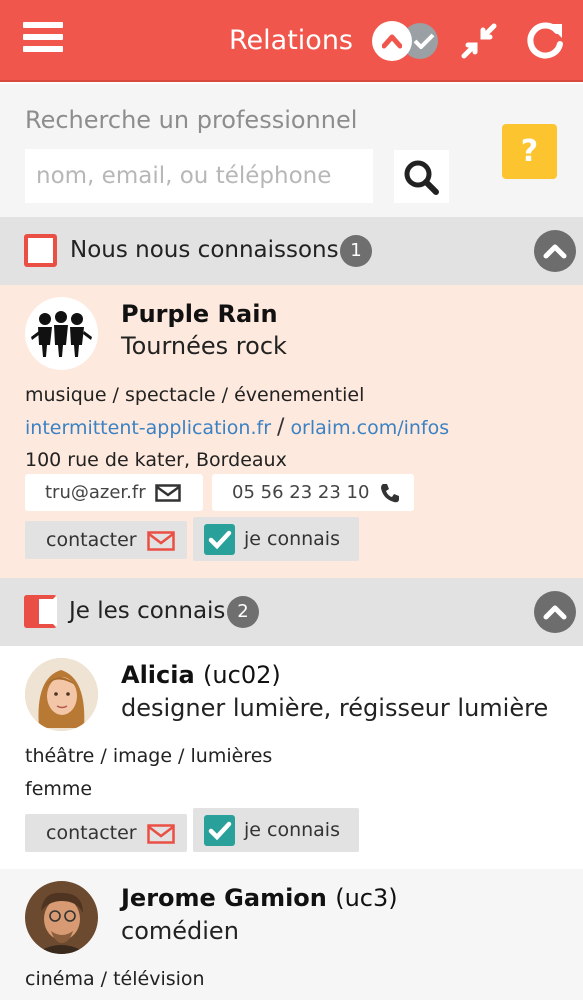 The image size is (583, 1000). I want to click on search-panel: Recherche un professionnel ?, so click(291, 150).